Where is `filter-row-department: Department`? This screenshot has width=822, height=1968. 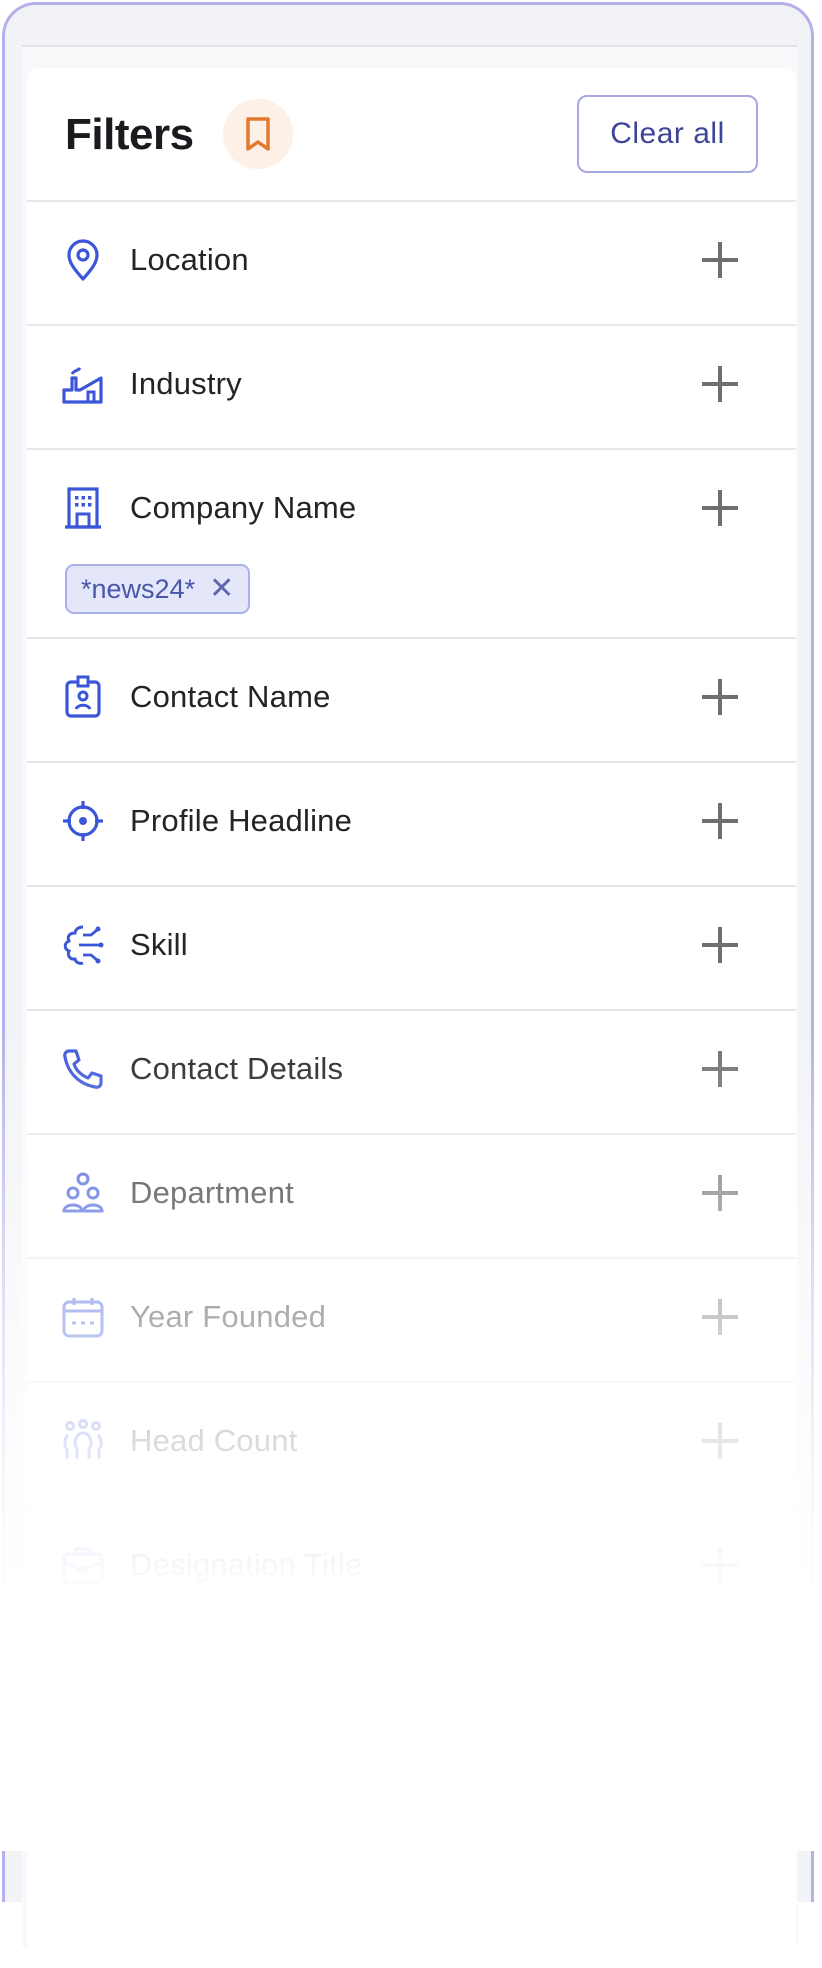
filter-row-department: Department is located at coordinates (411, 1197).